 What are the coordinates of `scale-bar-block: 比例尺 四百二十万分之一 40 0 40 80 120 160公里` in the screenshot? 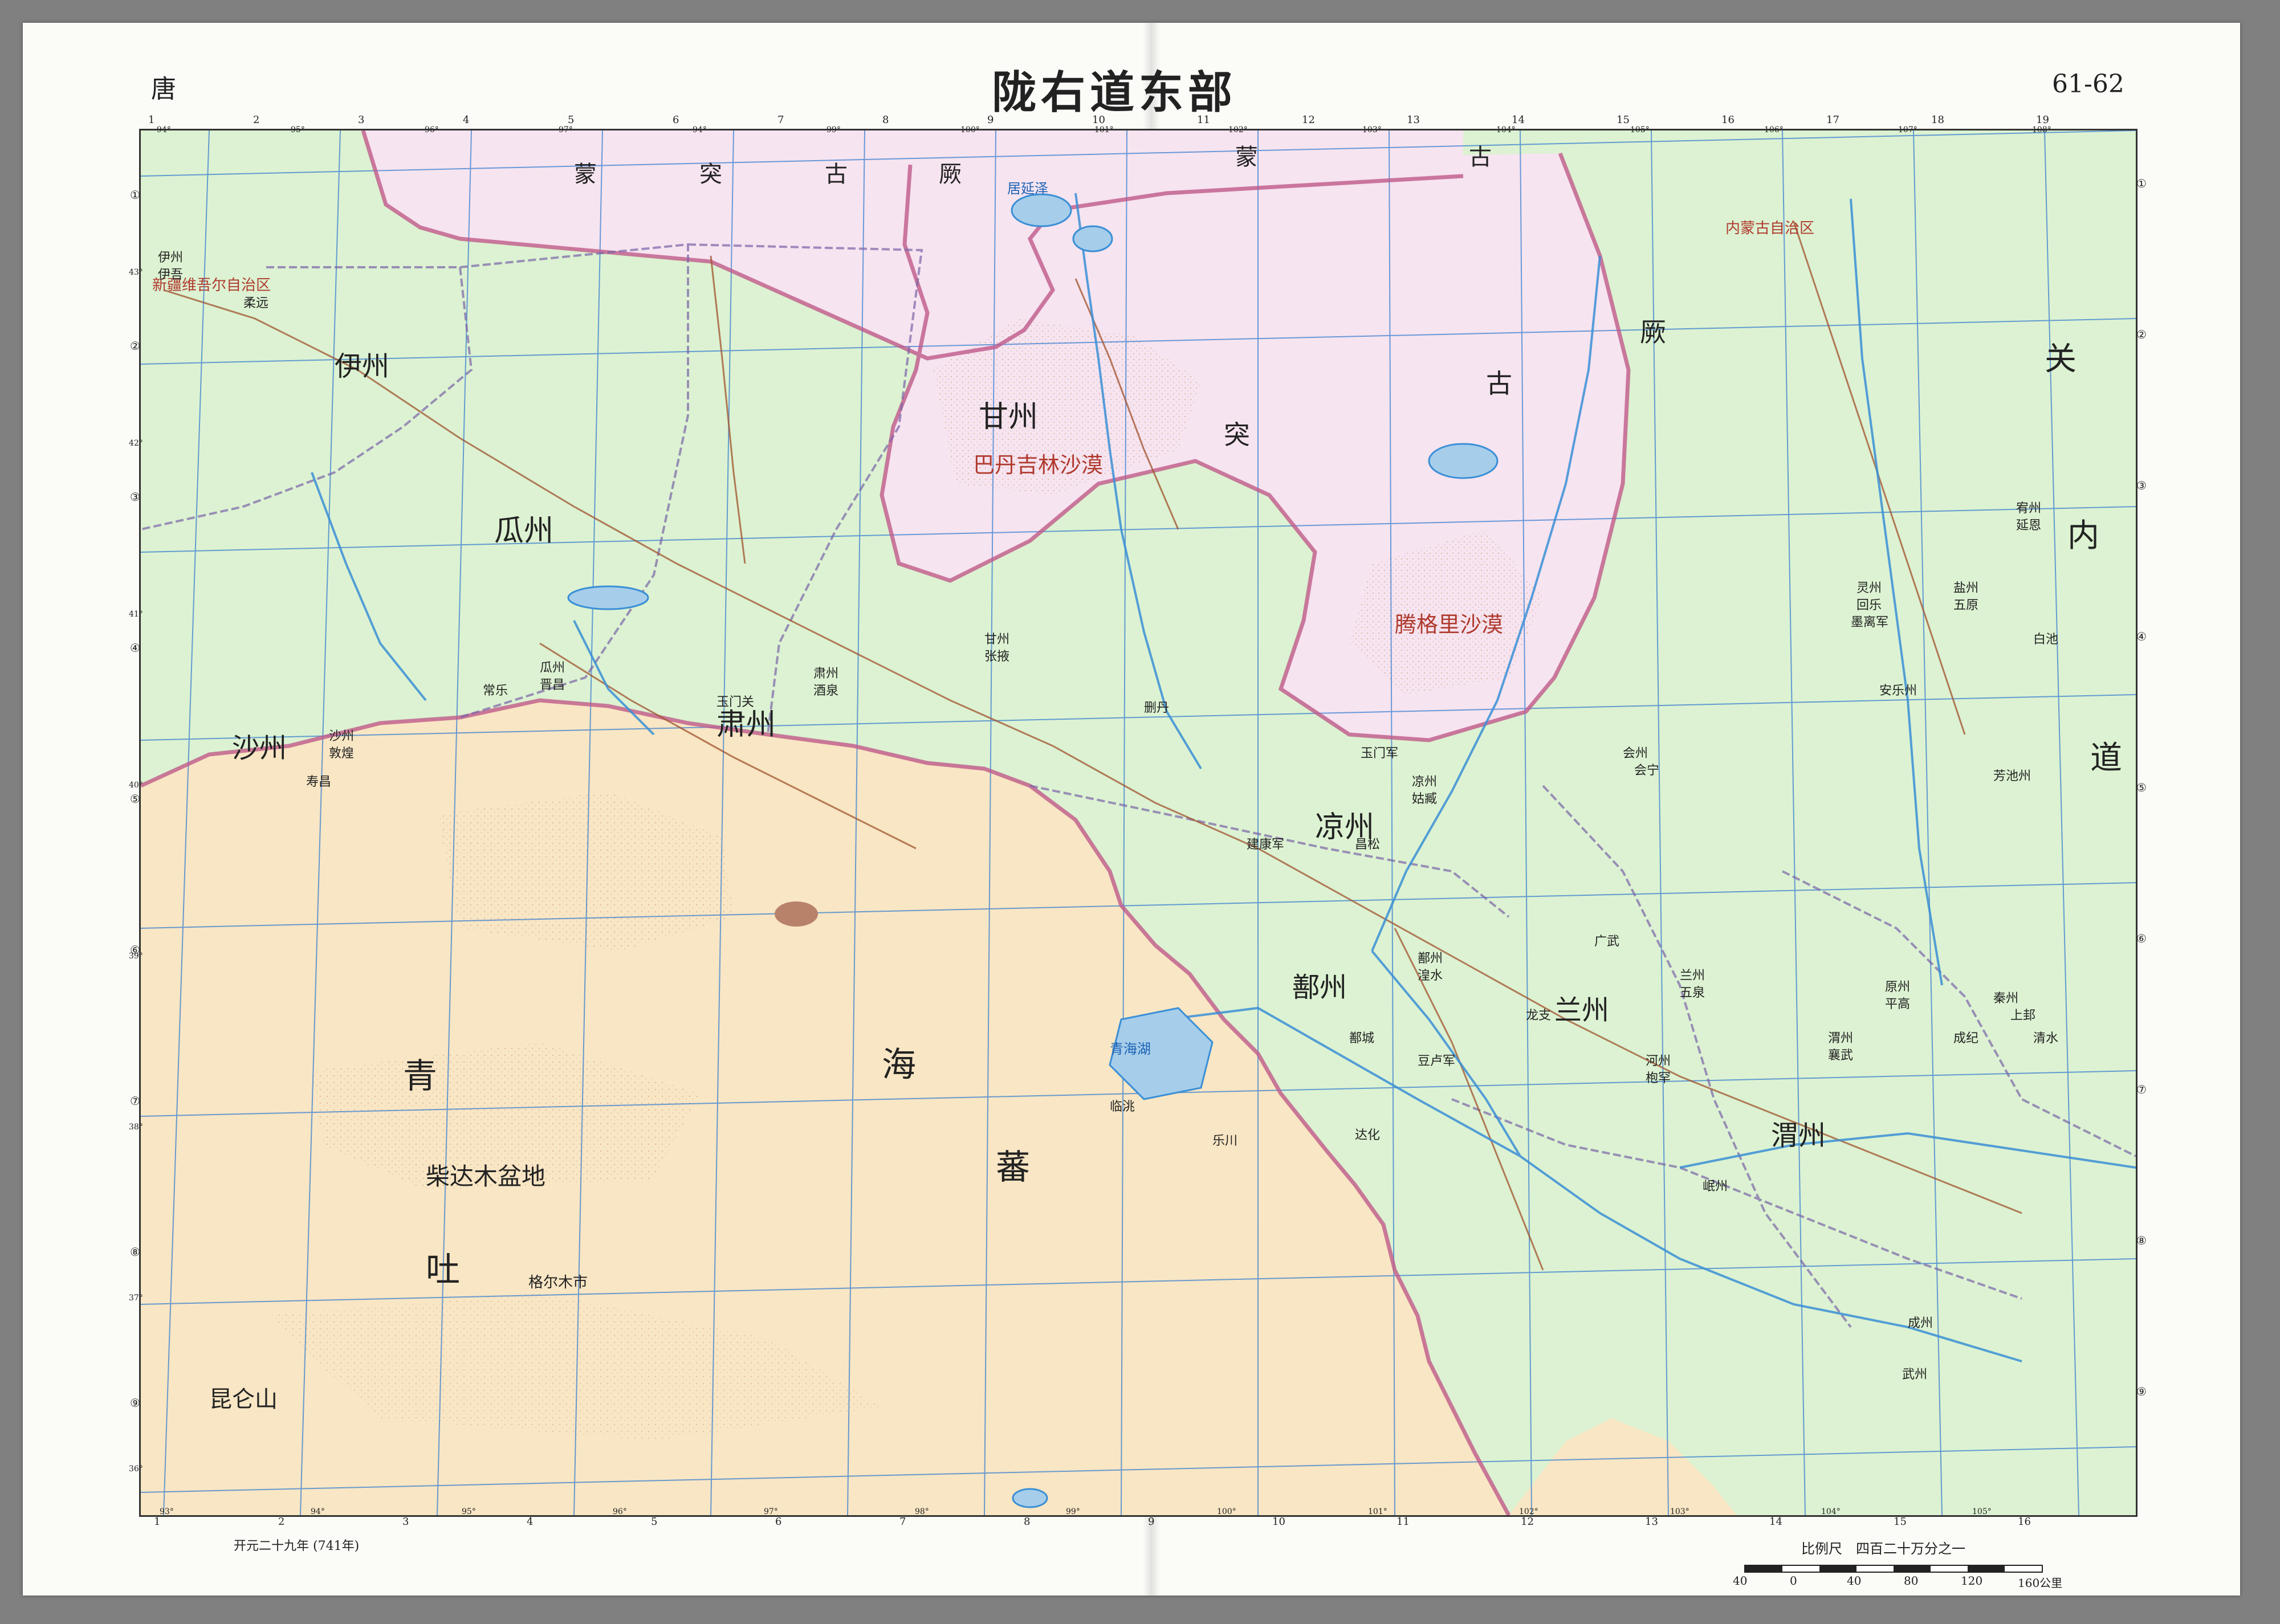 It's located at (1903, 1564).